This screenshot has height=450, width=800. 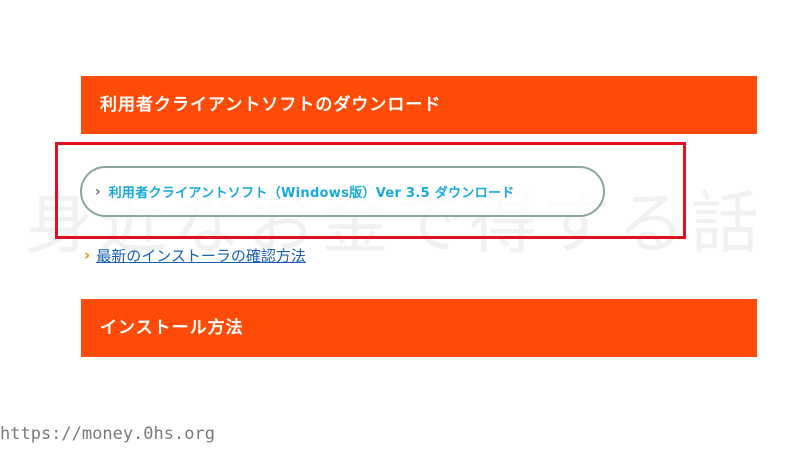 I want to click on installer-info-link: 最新のインストーラの確認方法, so click(x=201, y=255).